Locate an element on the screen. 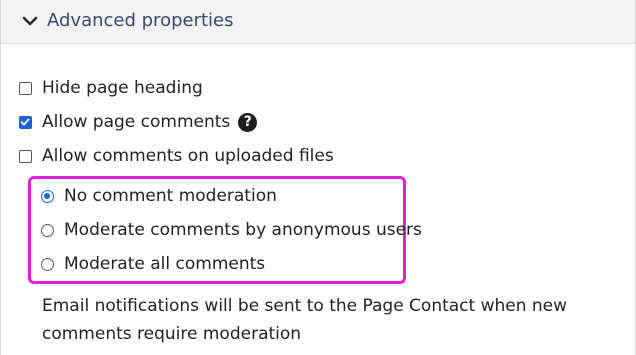 The image size is (636, 355). allow-page-comments-label: Allow page comments is located at coordinates (136, 122).